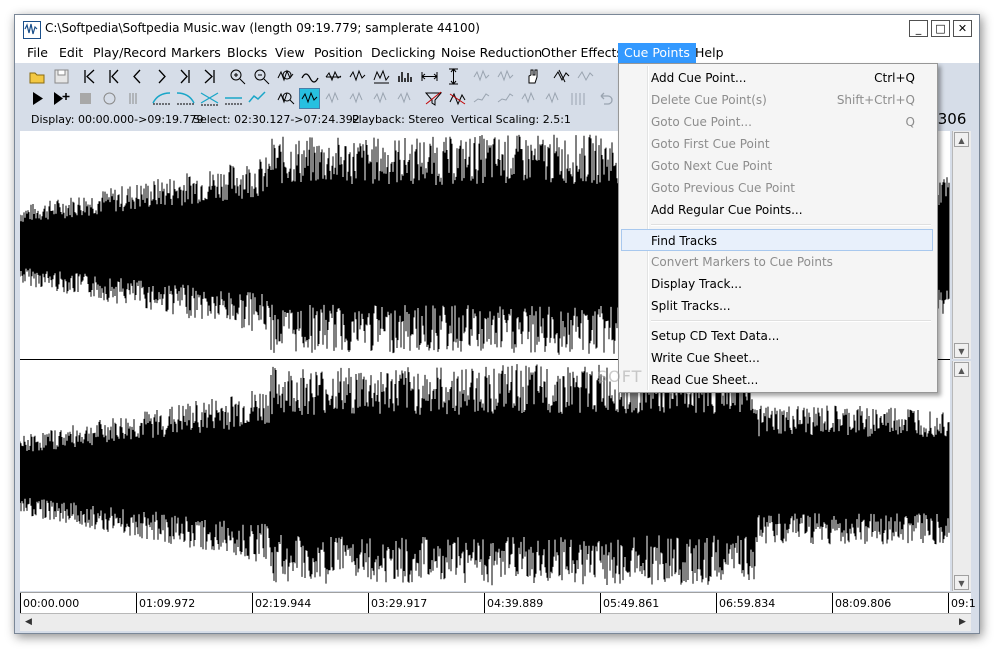 The width and height of the screenshot is (999, 656). What do you see at coordinates (405, 76) in the screenshot?
I see `spectrum-icon` at bounding box center [405, 76].